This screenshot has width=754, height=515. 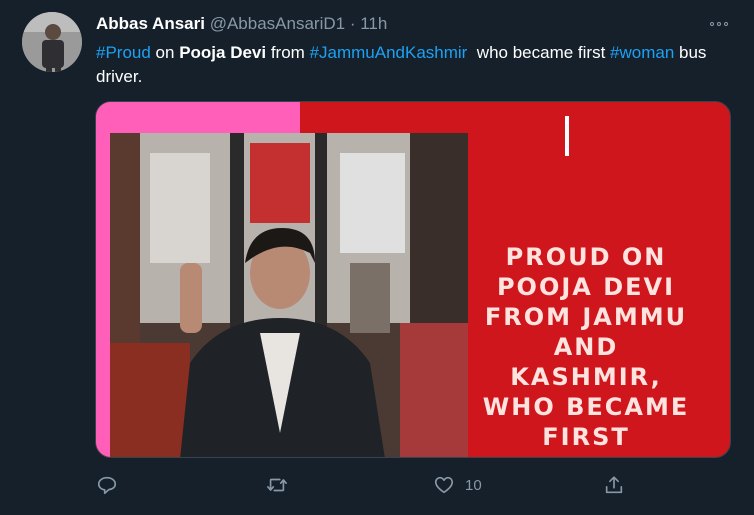 What do you see at coordinates (165, 52) in the screenshot?
I see `text-on: on` at bounding box center [165, 52].